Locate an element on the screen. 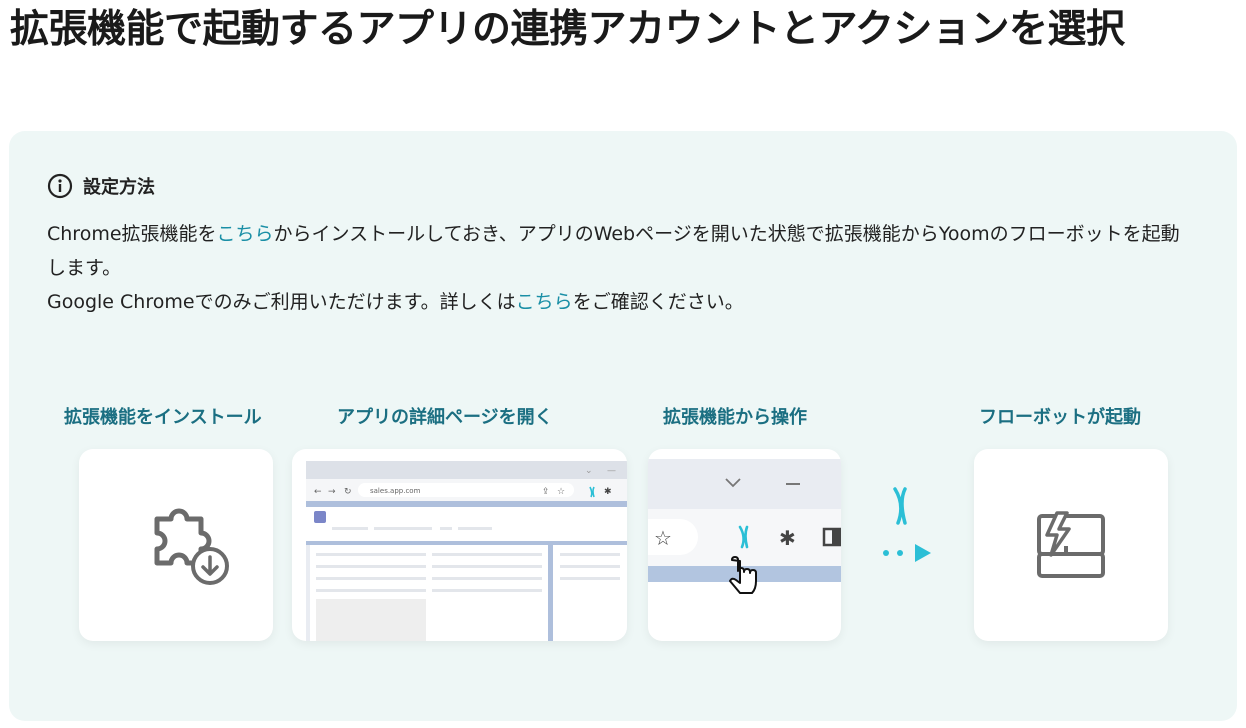 The image size is (1246, 728). browser-page-illustration: ⌄ — ← → ↻ sales.app.com ⇪ ☆ ✱ is located at coordinates (466, 551).